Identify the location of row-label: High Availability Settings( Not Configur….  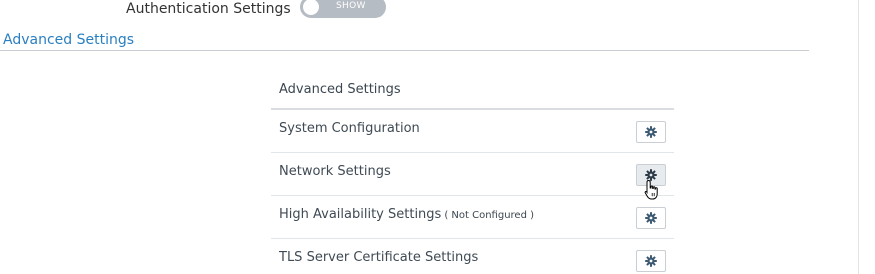
(406, 215).